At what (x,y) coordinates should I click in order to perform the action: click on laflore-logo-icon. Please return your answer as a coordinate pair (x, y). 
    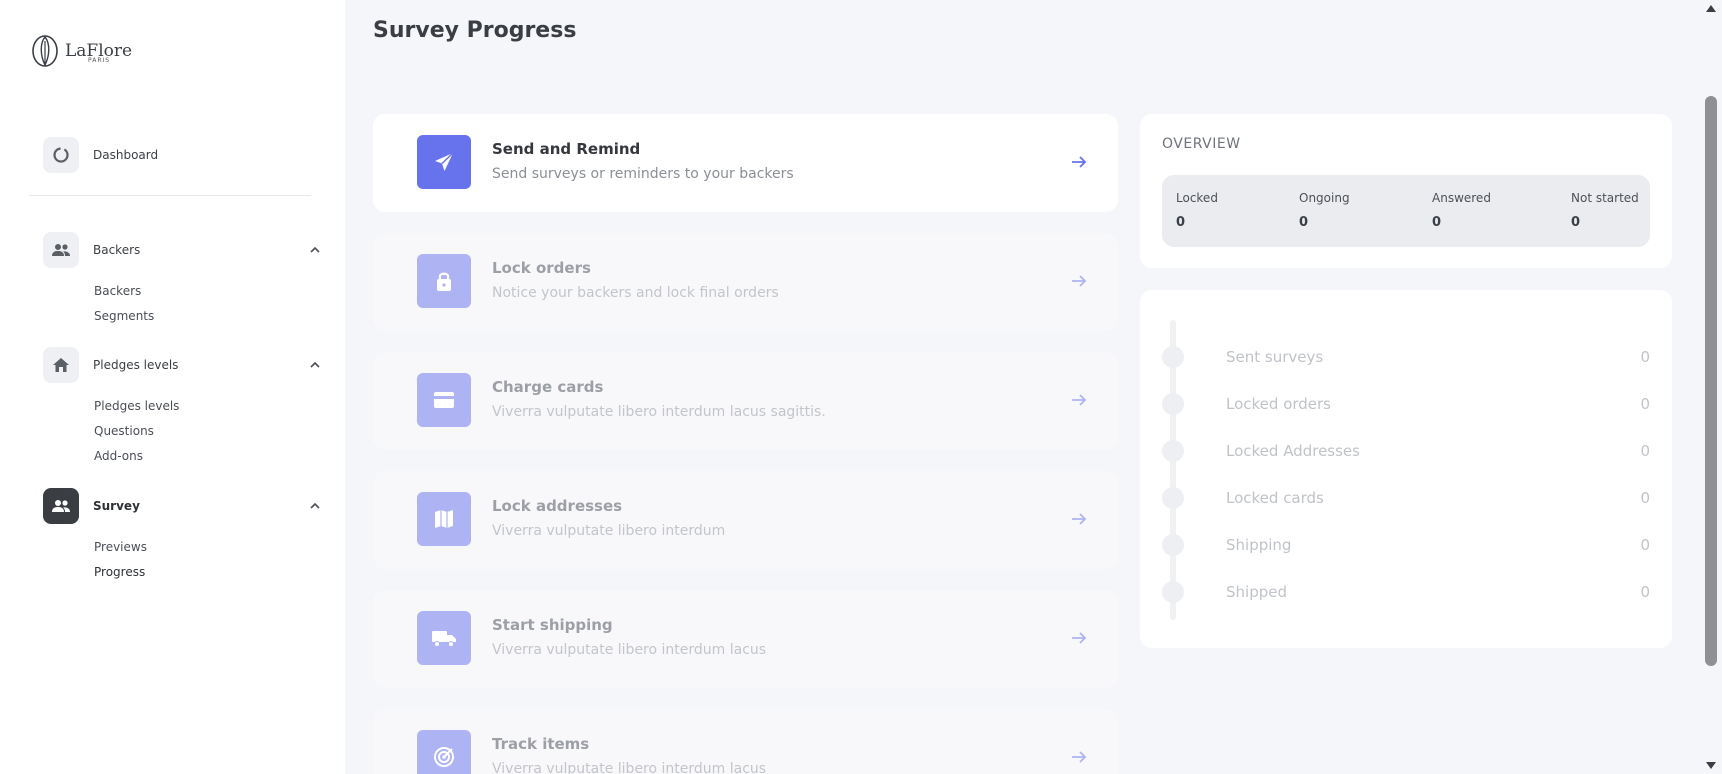
    Looking at the image, I should click on (45, 51).